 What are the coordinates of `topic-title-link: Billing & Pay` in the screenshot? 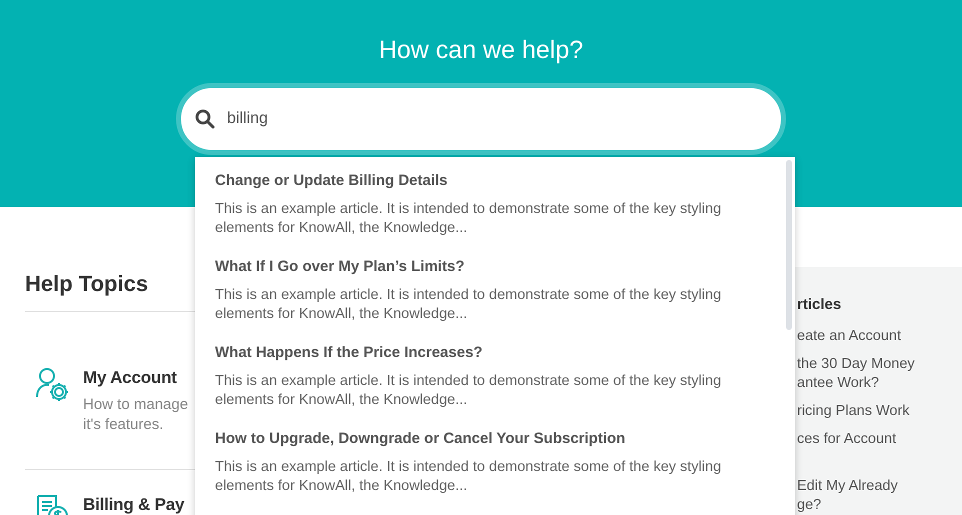 It's located at (133, 504).